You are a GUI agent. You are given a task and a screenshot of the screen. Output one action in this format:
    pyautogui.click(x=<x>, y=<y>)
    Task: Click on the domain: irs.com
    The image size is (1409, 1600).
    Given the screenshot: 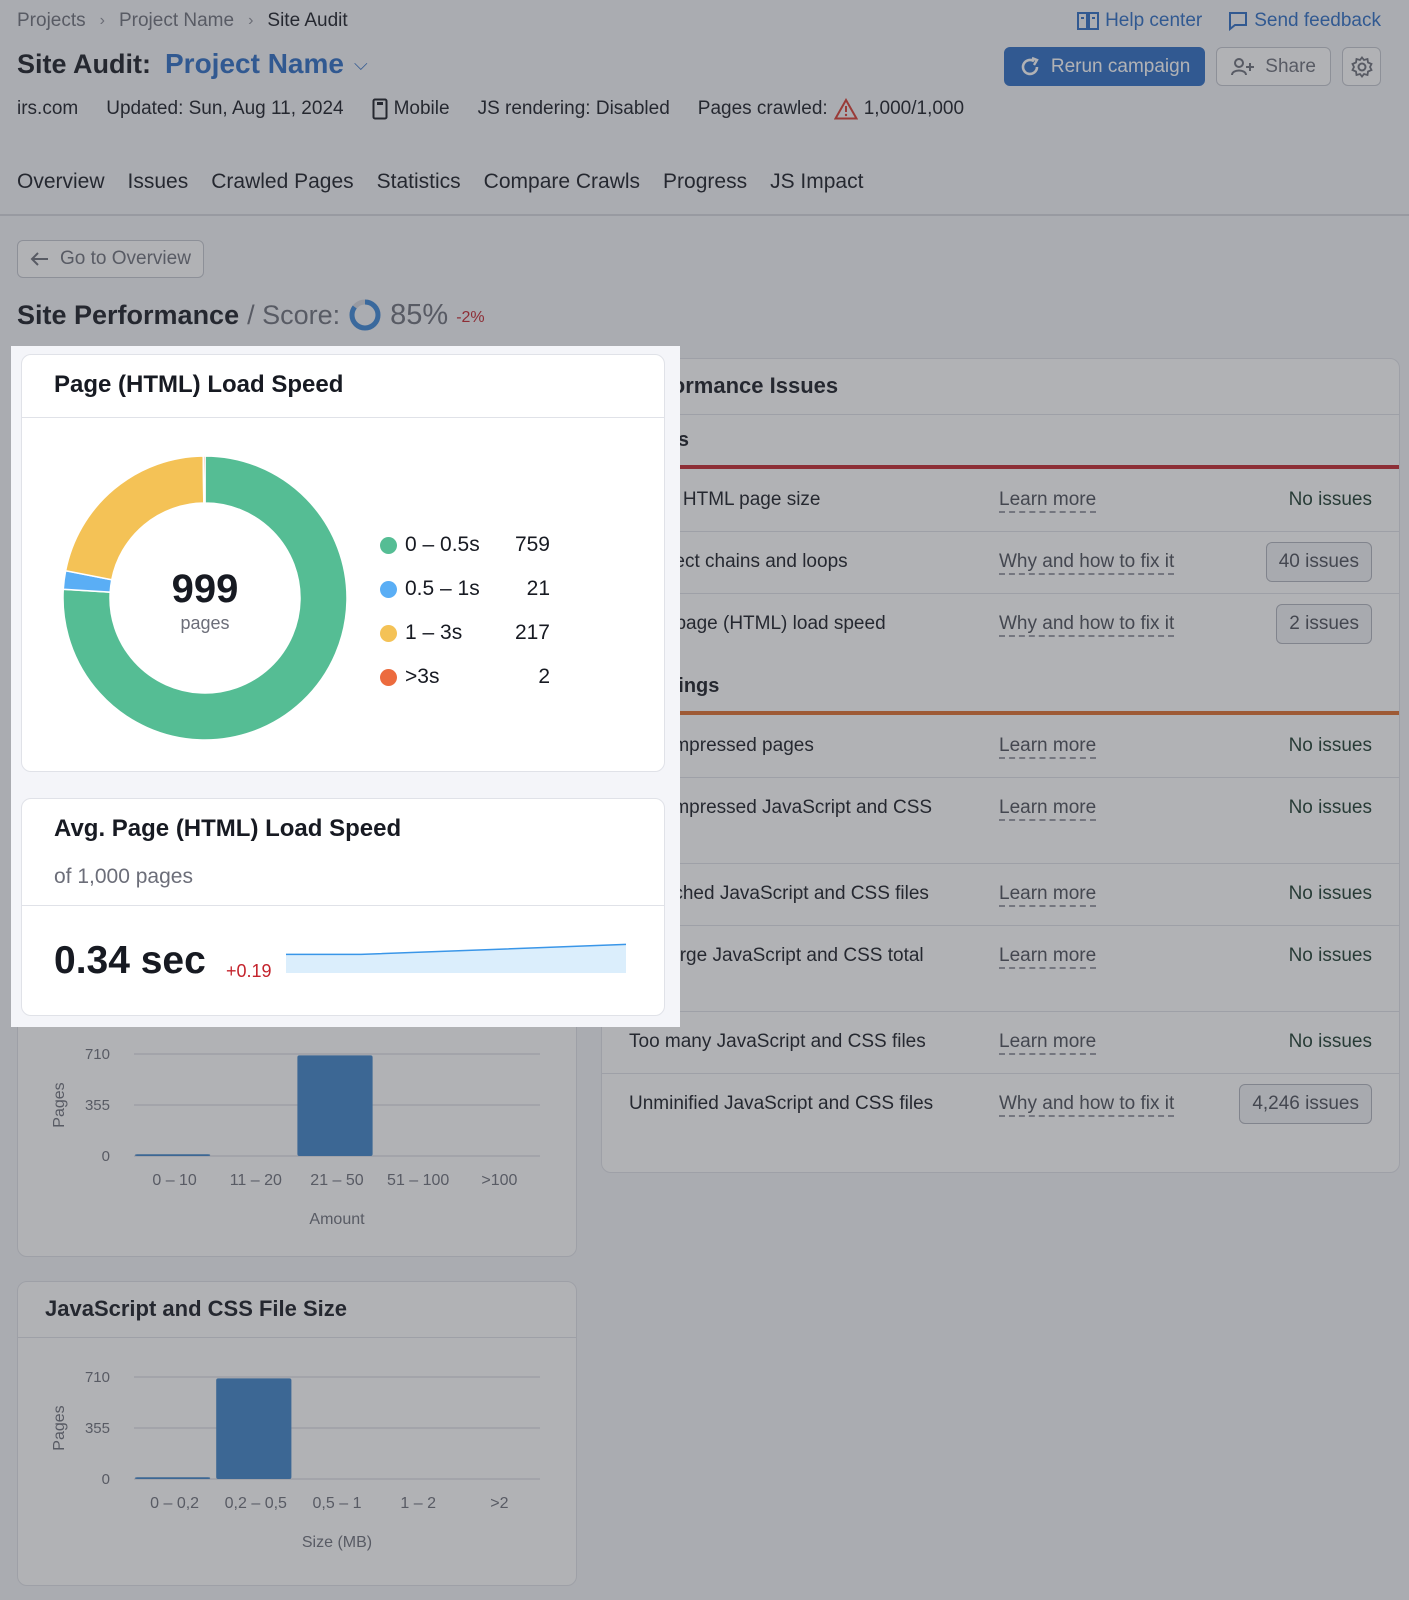 What is the action you would take?
    pyautogui.click(x=48, y=108)
    